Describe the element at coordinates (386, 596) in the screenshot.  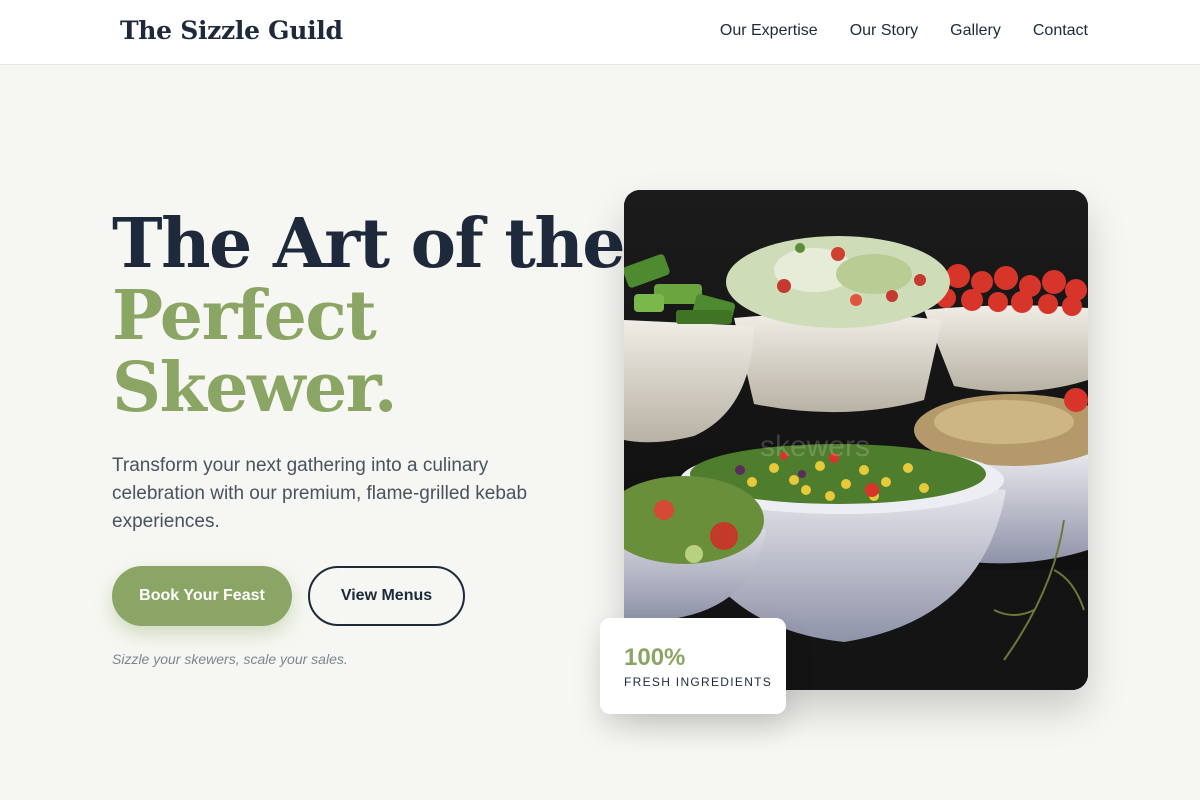
I see `view-menus-button: View Menus` at that location.